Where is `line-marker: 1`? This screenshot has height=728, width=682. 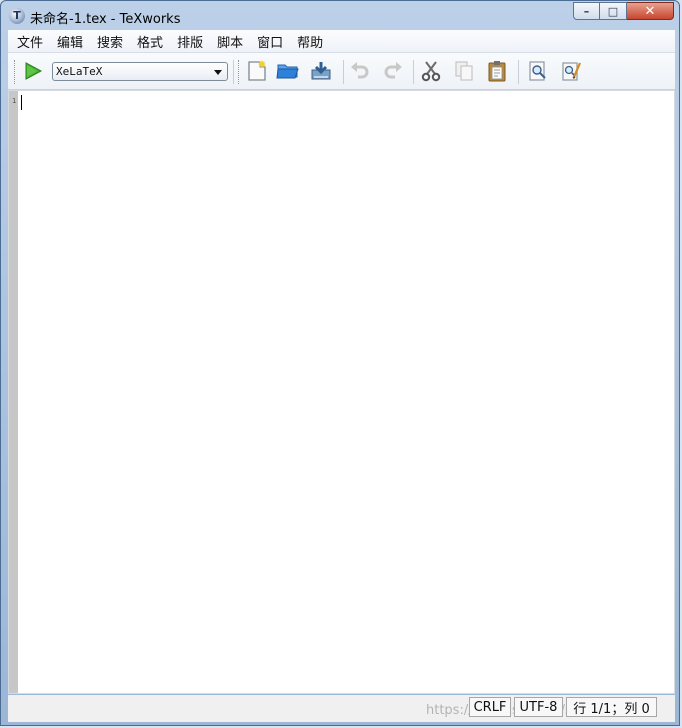
line-marker: 1 is located at coordinates (14, 101).